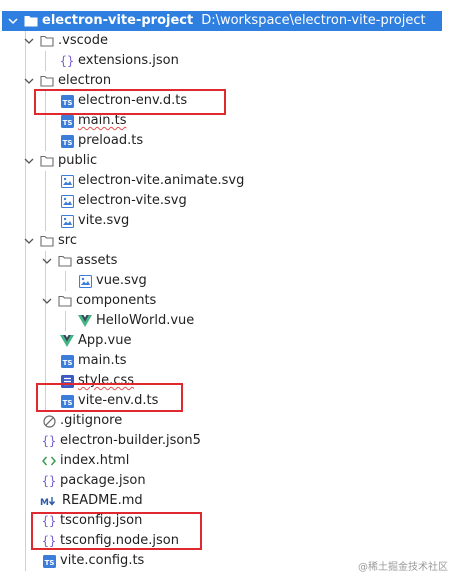 The width and height of the screenshot is (456, 577). I want to click on tree-file-vite-svg: vite.svg, so click(228, 221).